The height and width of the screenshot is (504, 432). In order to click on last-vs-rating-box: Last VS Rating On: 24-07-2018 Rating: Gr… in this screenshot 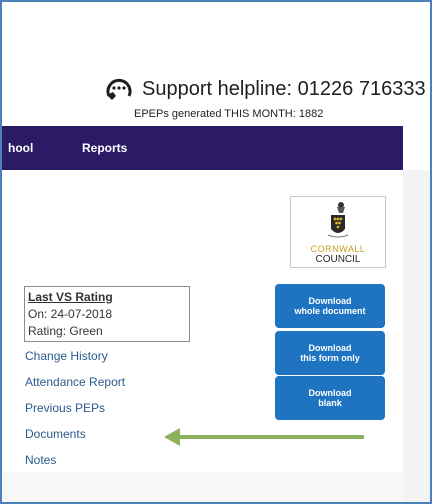, I will do `click(107, 314)`.